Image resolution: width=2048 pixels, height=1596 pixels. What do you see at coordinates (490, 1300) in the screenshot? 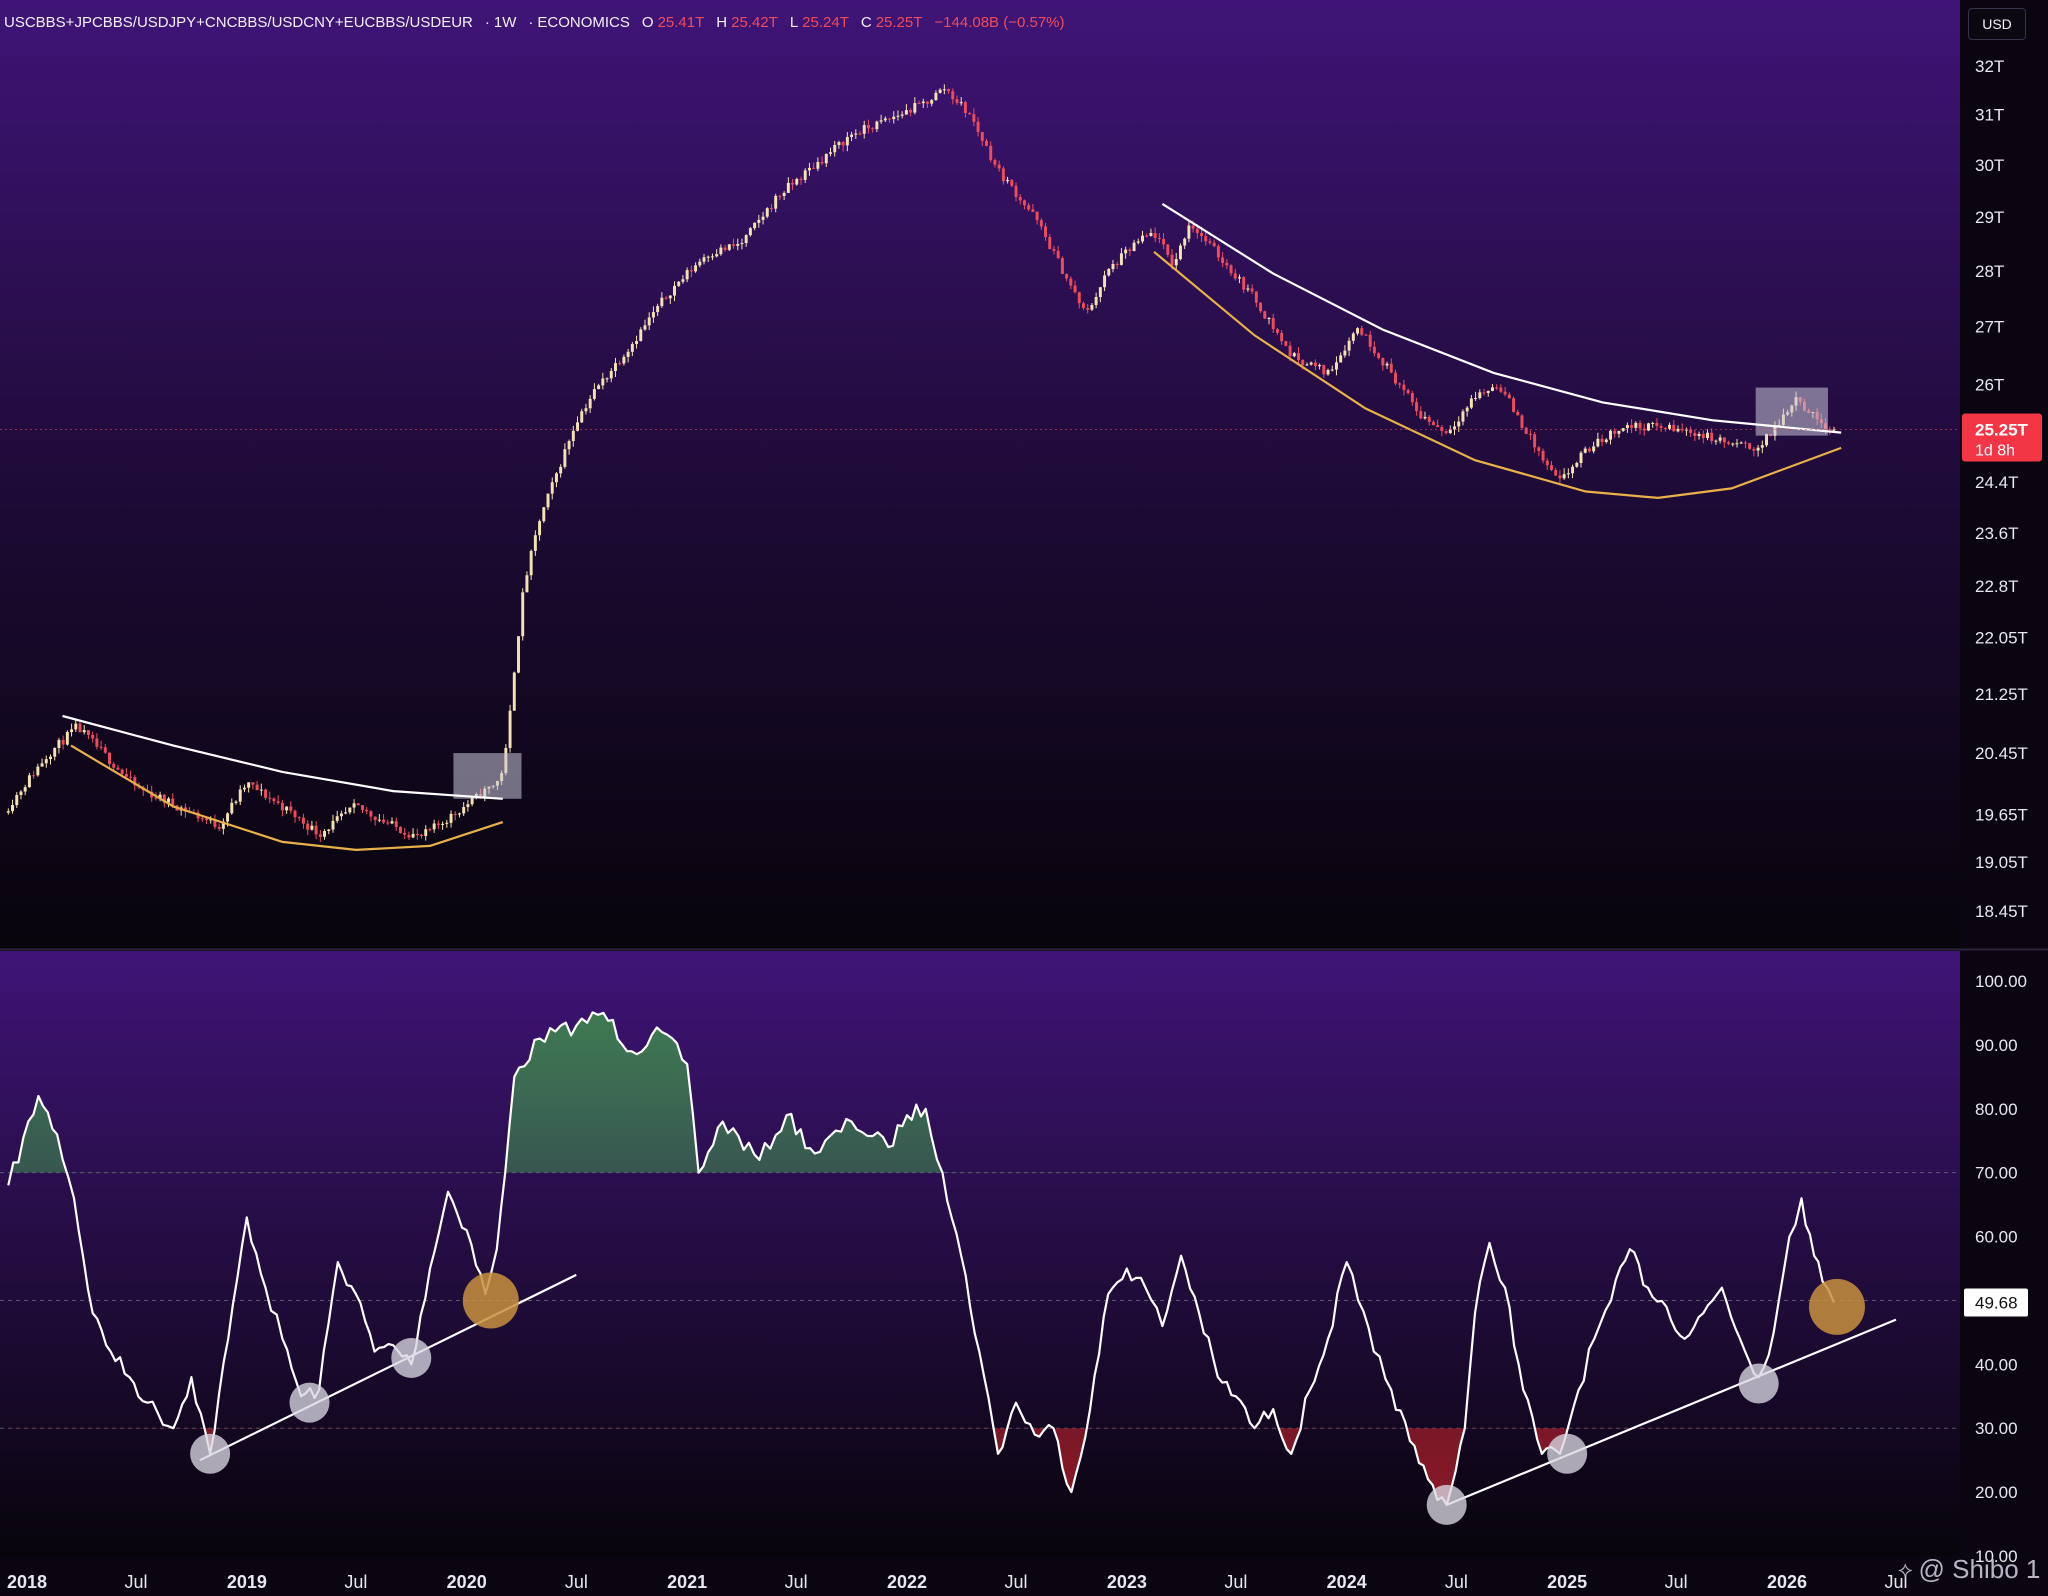
I see `rsi-gold-marker` at bounding box center [490, 1300].